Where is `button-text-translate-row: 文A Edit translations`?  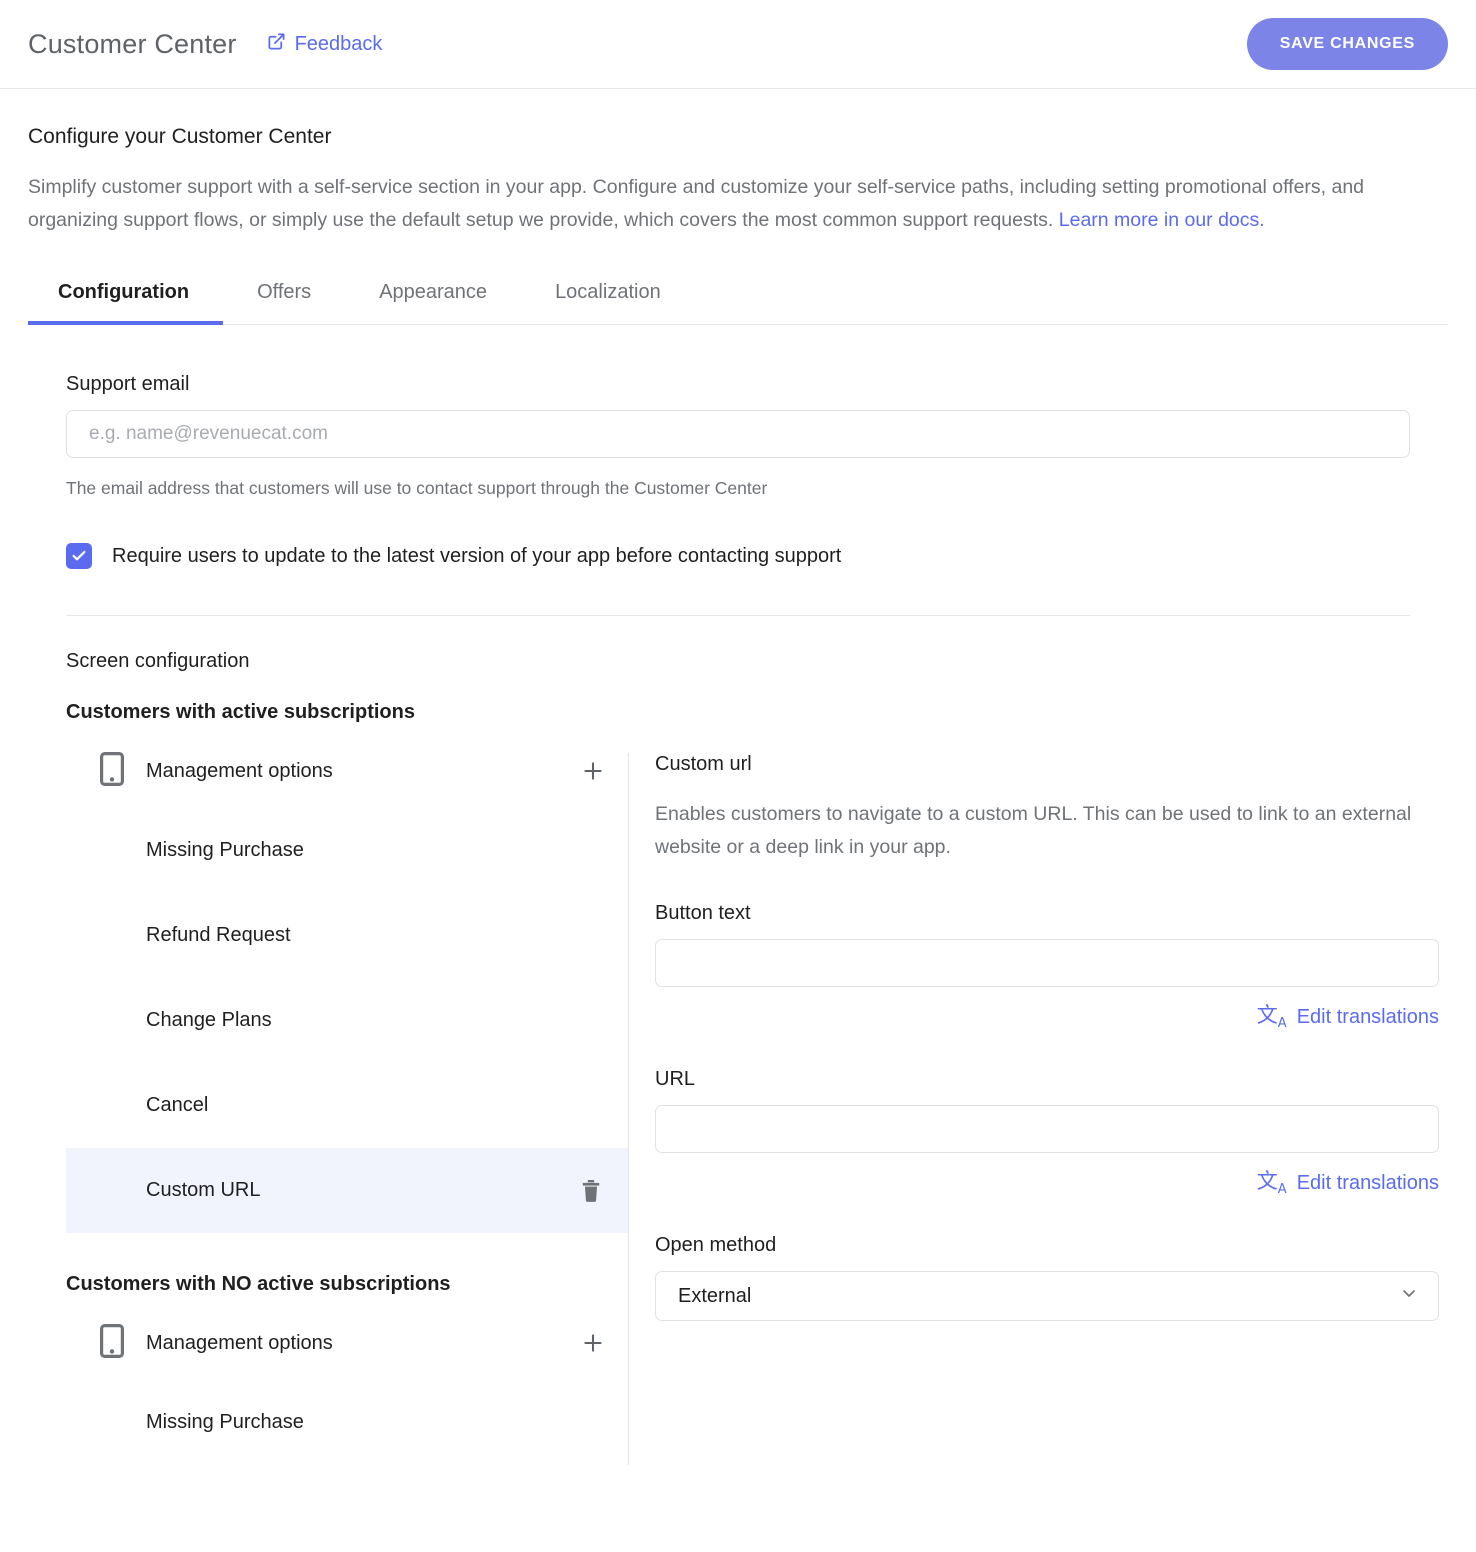 button-text-translate-row: 文A Edit translations is located at coordinates (1047, 1017).